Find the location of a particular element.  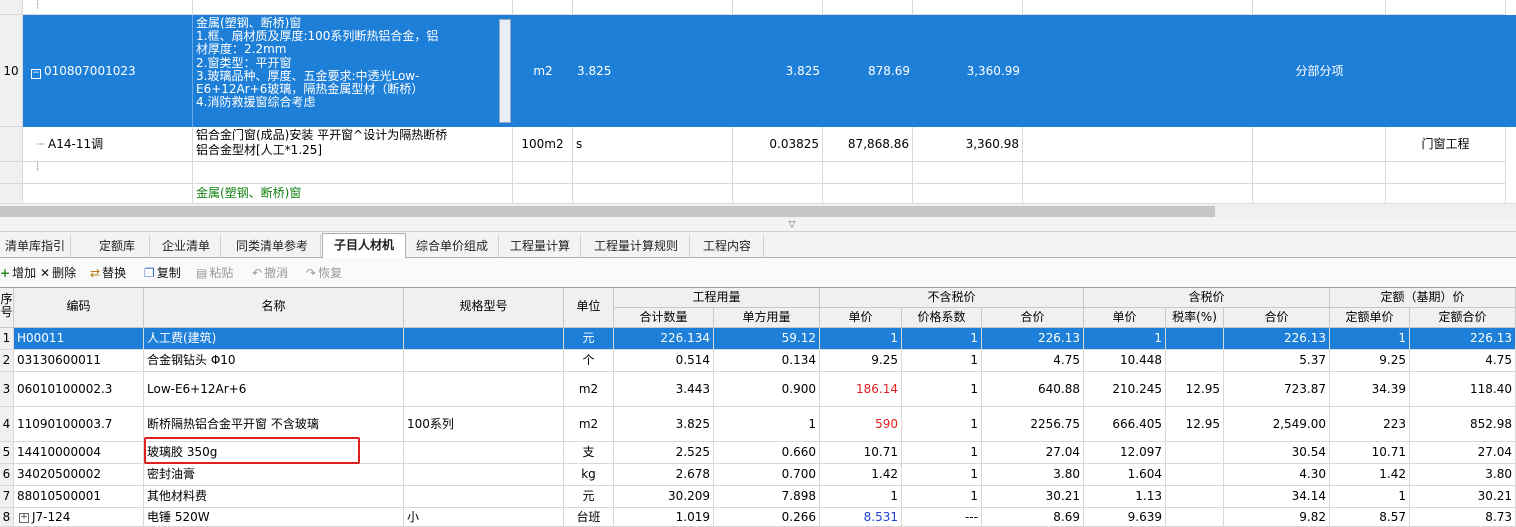

cell-tax-sum: 226.13 is located at coordinates (1277, 339).